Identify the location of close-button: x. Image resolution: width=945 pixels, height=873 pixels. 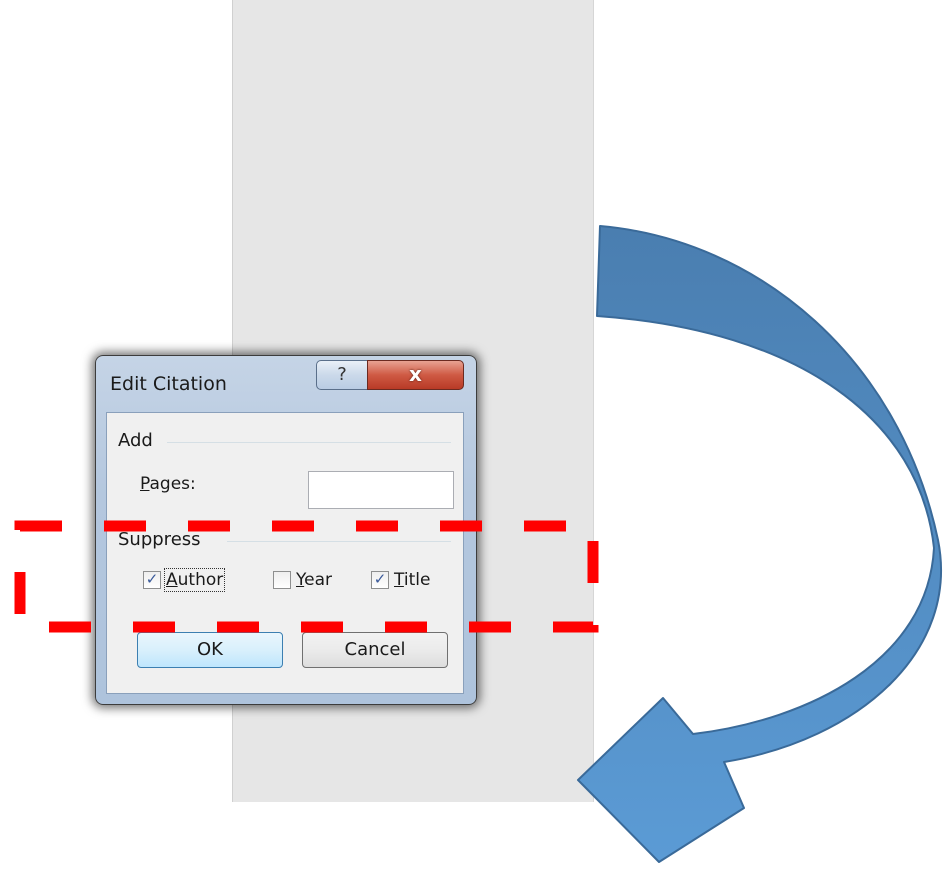
(415, 375).